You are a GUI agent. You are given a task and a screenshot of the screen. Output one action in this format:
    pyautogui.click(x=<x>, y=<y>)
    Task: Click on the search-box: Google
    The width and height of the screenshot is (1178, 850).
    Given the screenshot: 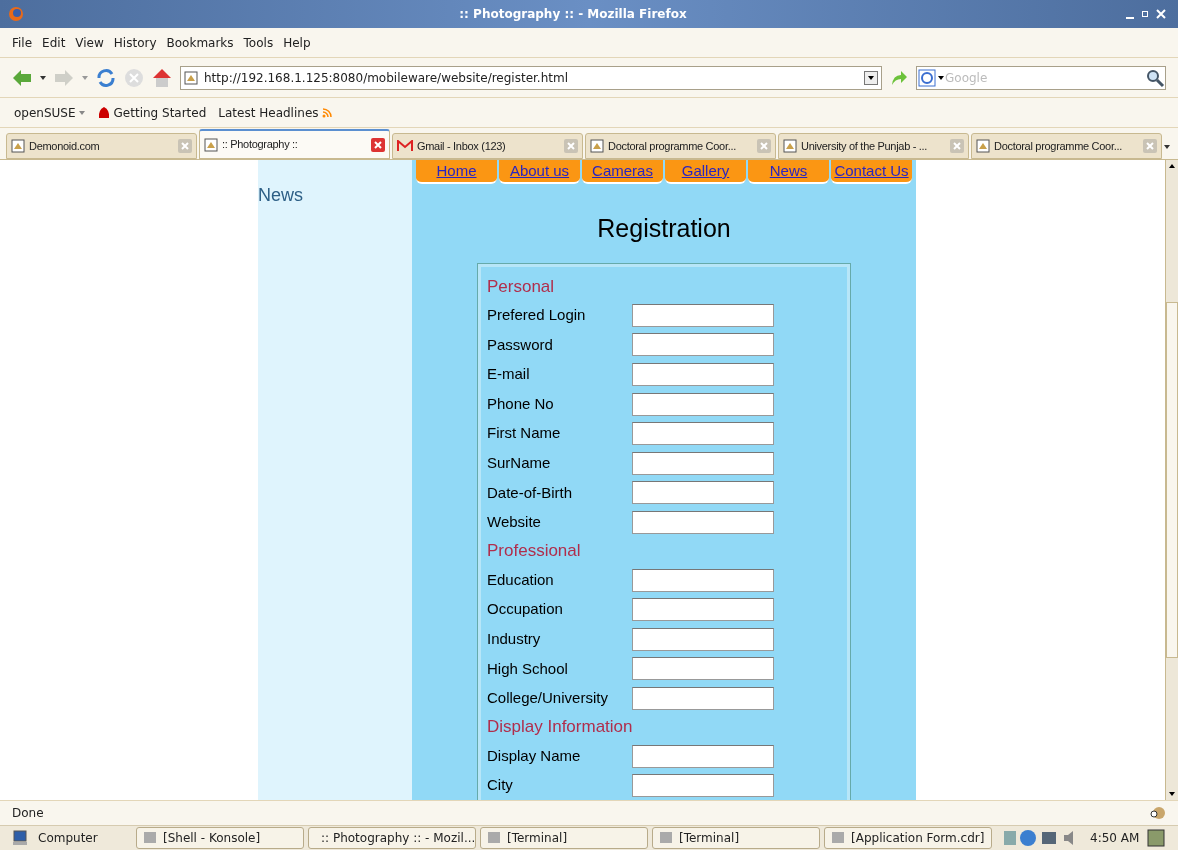 What is the action you would take?
    pyautogui.click(x=1041, y=77)
    